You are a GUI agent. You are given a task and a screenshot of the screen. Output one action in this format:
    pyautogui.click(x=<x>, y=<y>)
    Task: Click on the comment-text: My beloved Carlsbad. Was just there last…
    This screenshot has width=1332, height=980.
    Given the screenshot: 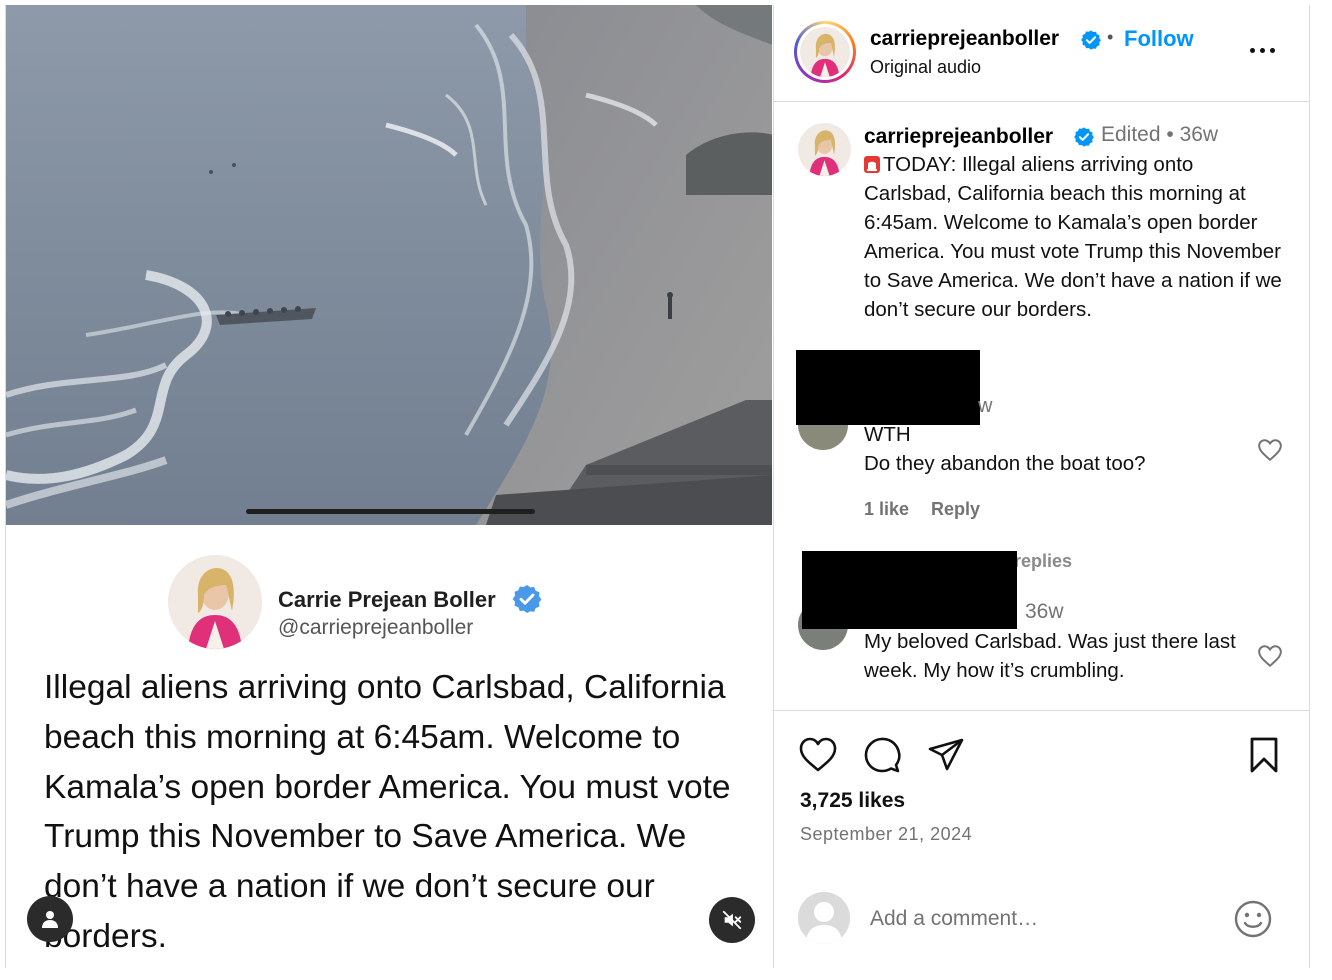 What is the action you would take?
    pyautogui.click(x=1050, y=656)
    